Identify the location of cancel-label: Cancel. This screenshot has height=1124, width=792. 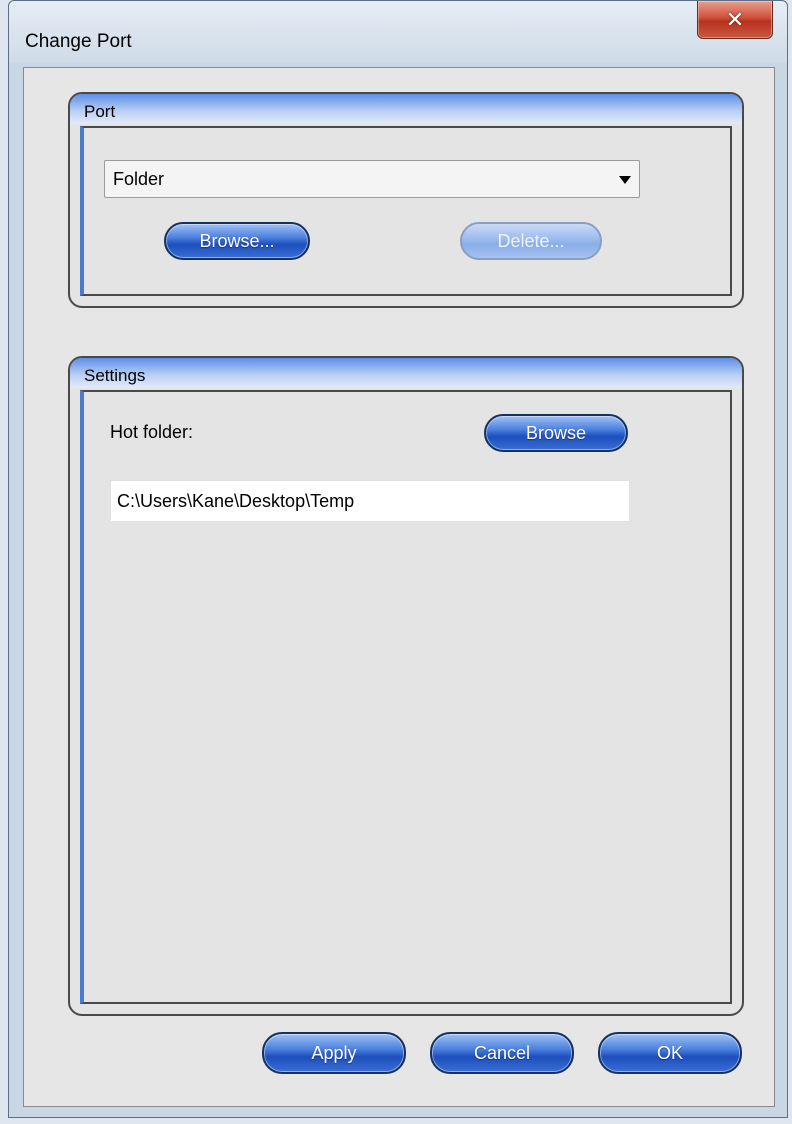
(502, 1052).